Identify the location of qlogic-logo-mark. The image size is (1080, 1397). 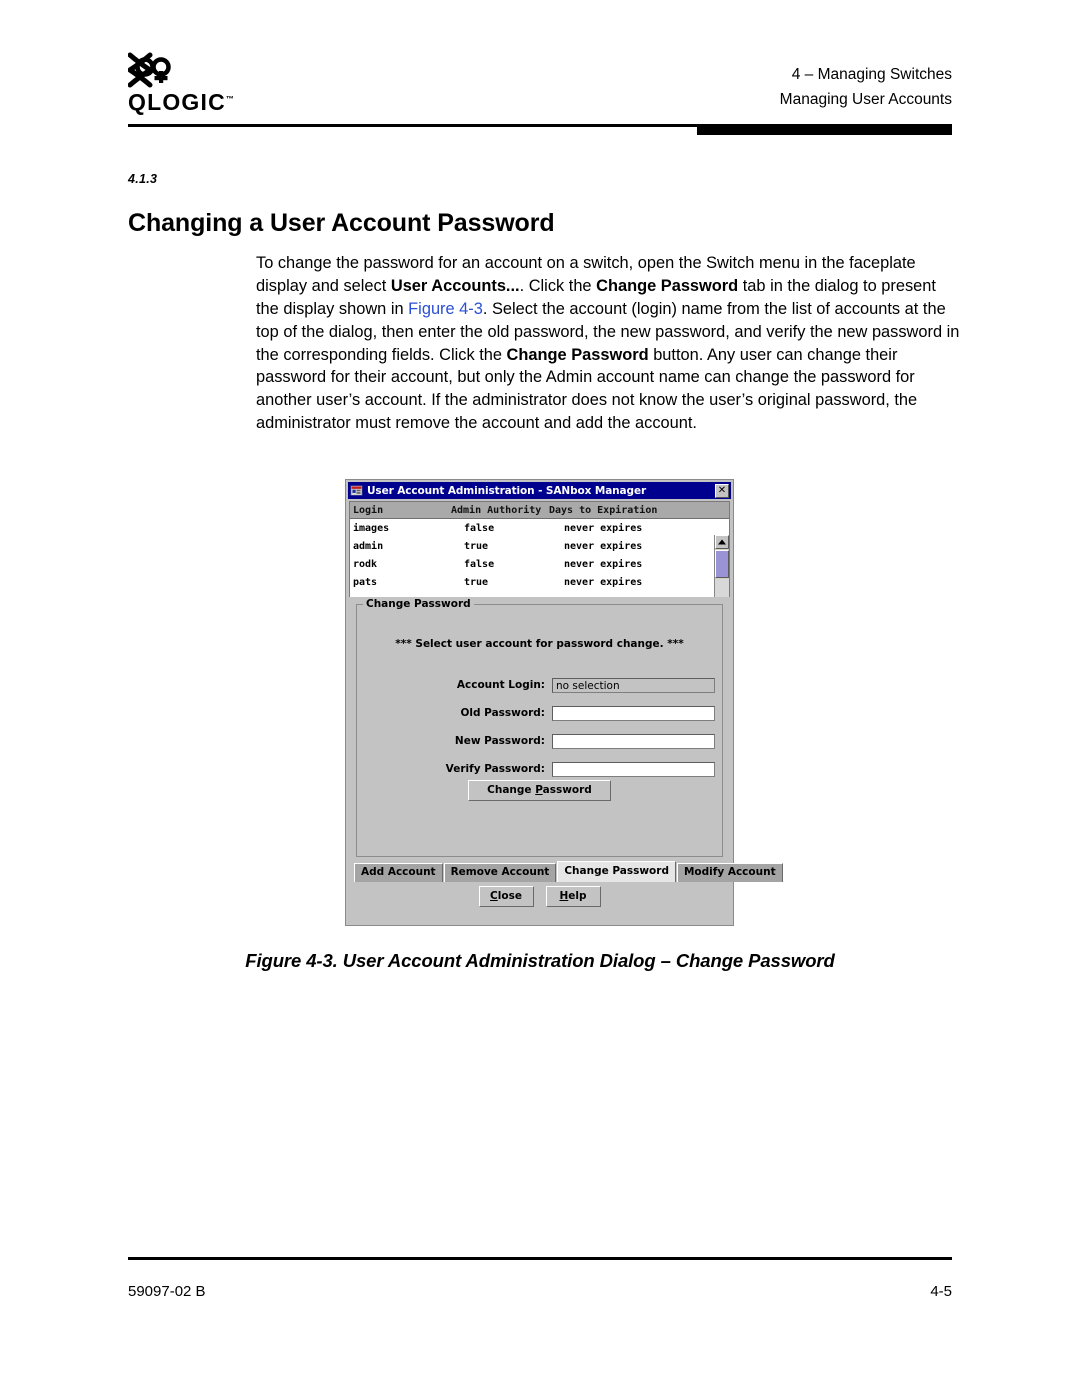
(149, 70).